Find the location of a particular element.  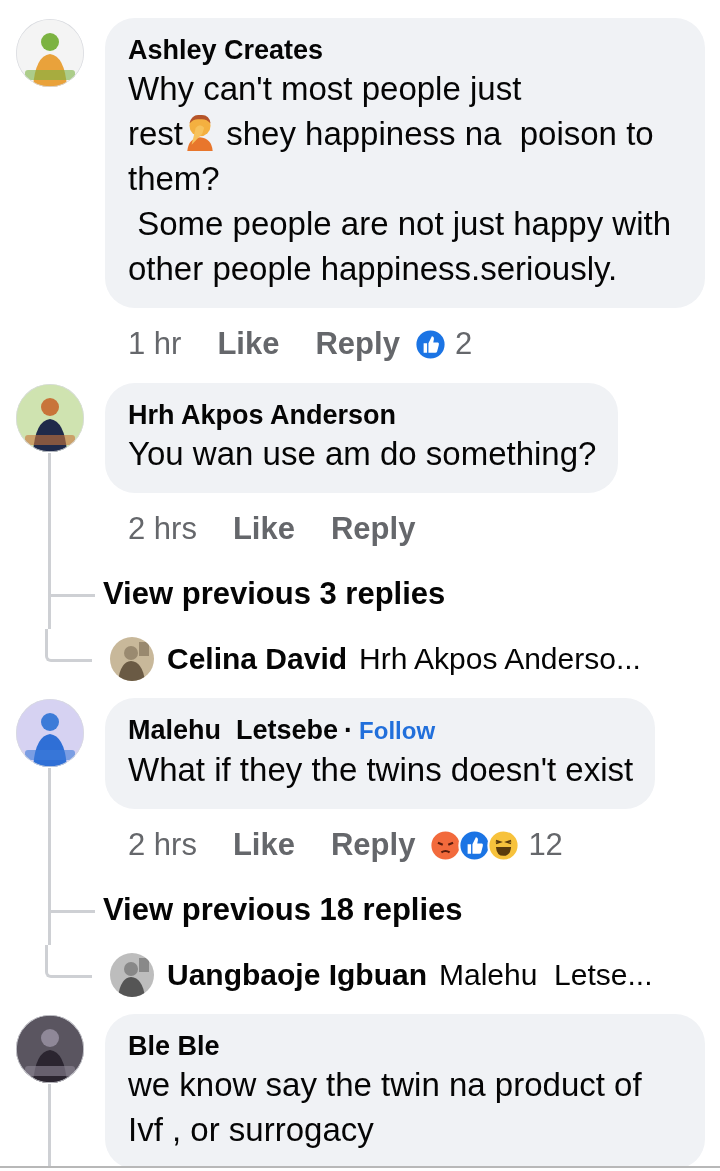

reply-author: Celina David is located at coordinates (257, 659).